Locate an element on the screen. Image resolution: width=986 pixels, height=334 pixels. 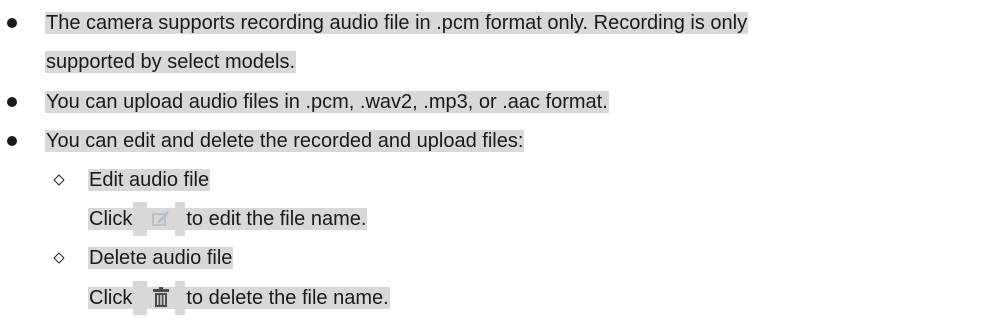
list-item-text: supported by select models. is located at coordinates (171, 62).